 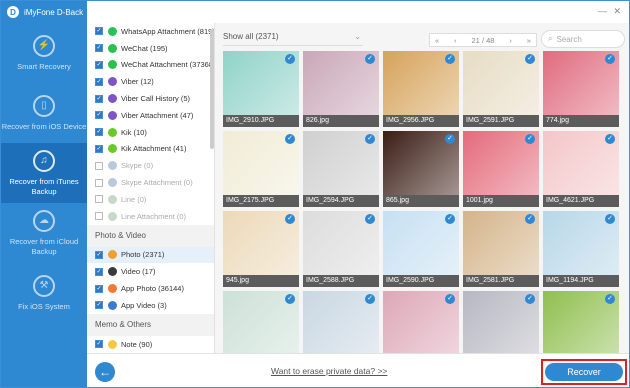 What do you see at coordinates (341, 89) in the screenshot?
I see `photo-tile: ✓ 826.jpg` at bounding box center [341, 89].